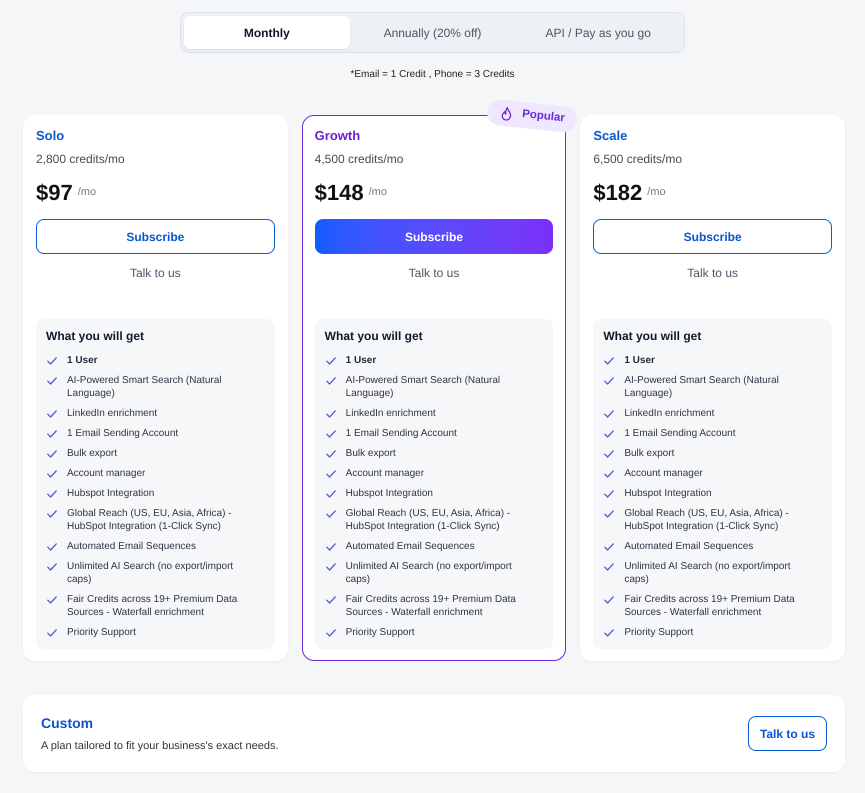 The image size is (865, 793). What do you see at coordinates (787, 733) in the screenshot?
I see `talk-to-us-button: Talk to us` at bounding box center [787, 733].